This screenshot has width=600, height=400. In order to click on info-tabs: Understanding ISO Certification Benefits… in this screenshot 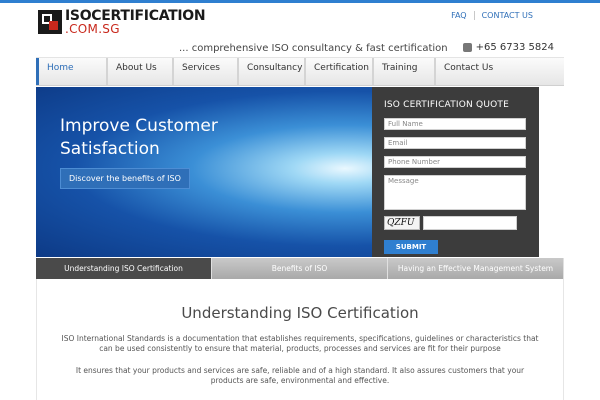, I will do `click(300, 268)`.